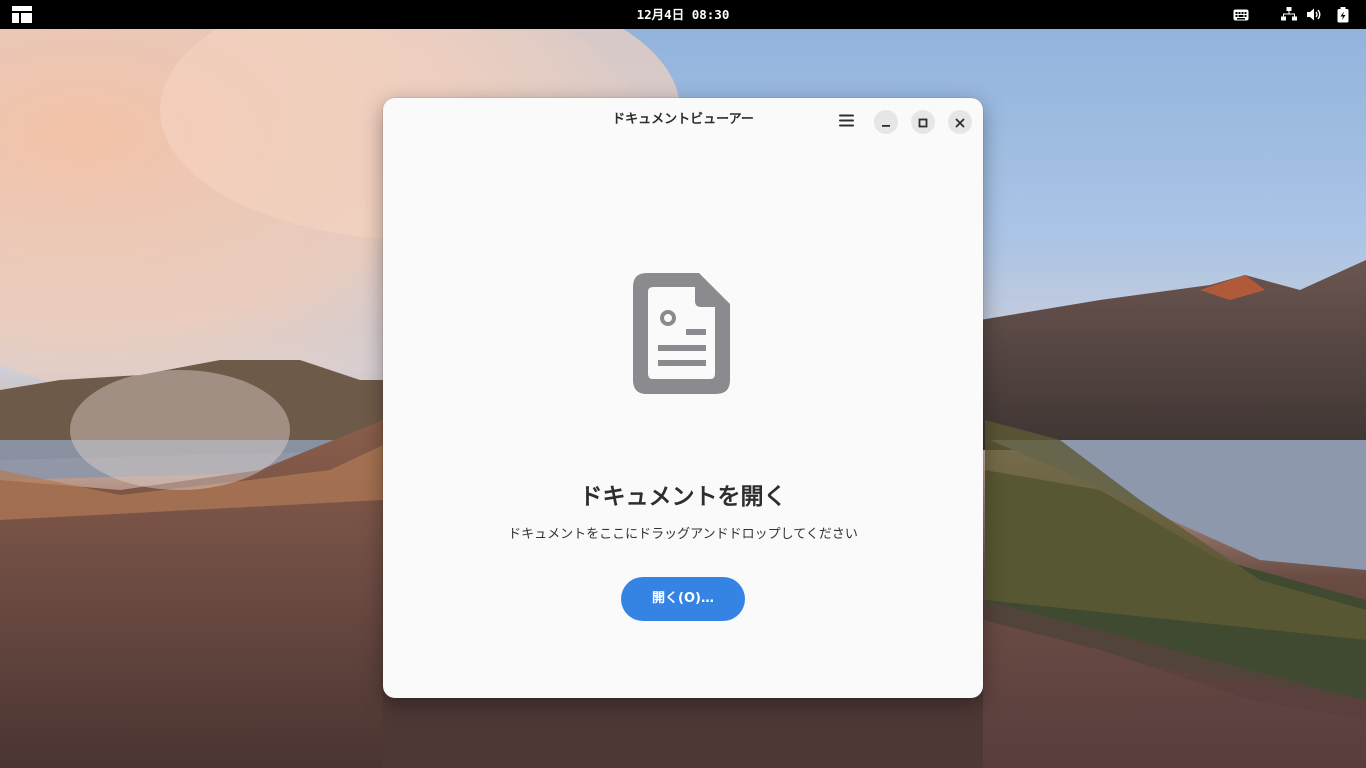 The width and height of the screenshot is (1366, 768). I want to click on menu-icon, so click(846, 121).